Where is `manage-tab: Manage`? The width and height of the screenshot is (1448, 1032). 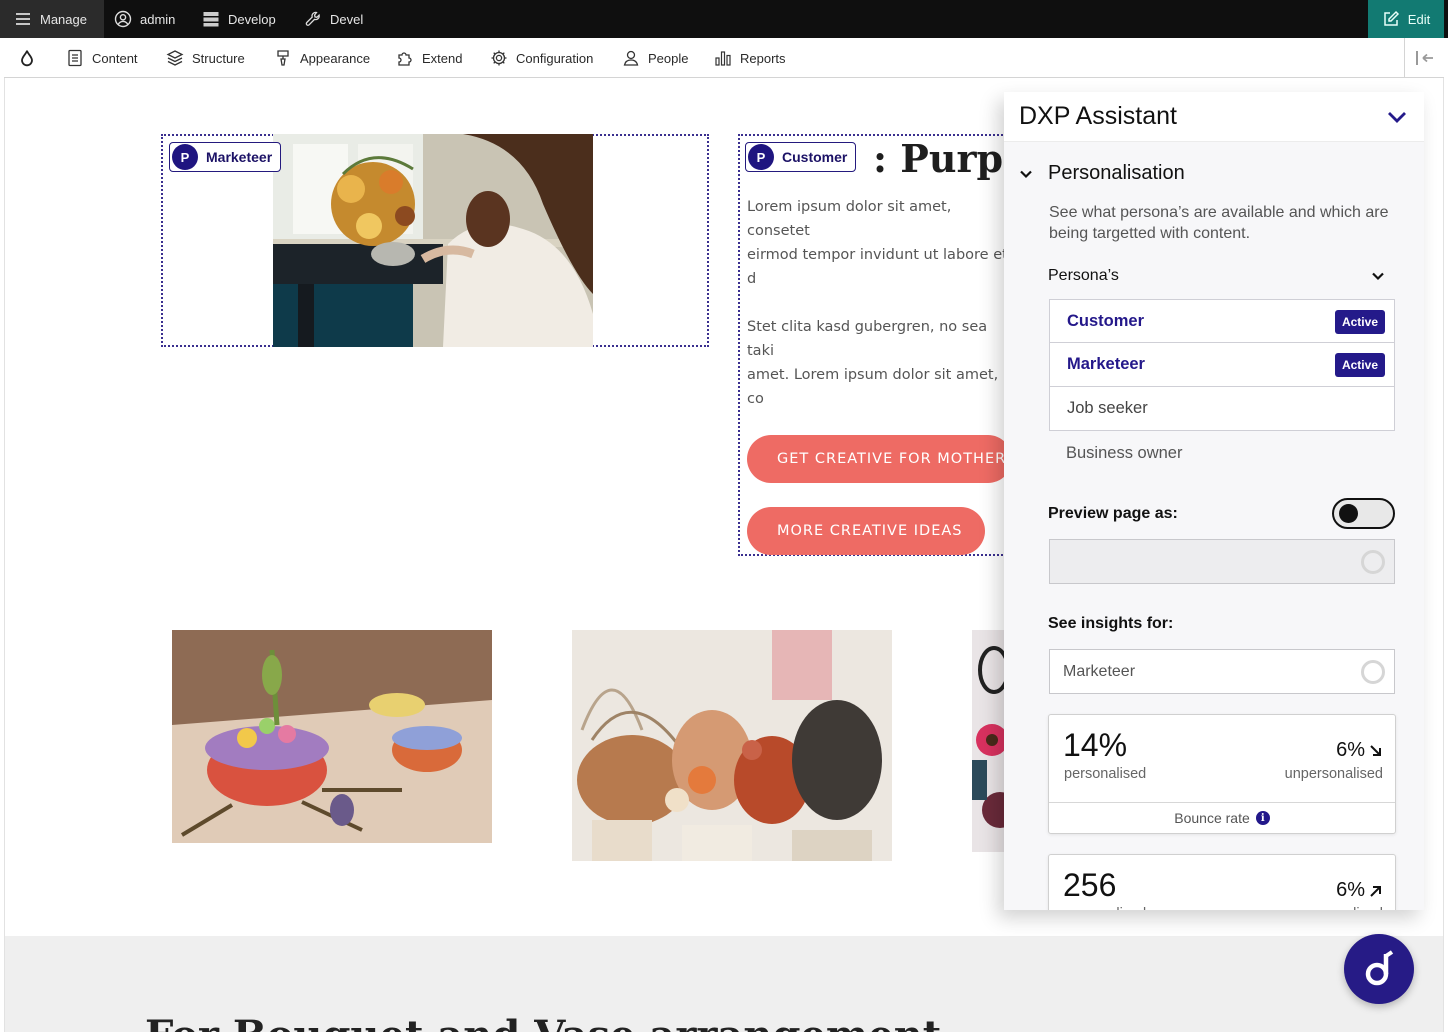 manage-tab: Manage is located at coordinates (52, 19).